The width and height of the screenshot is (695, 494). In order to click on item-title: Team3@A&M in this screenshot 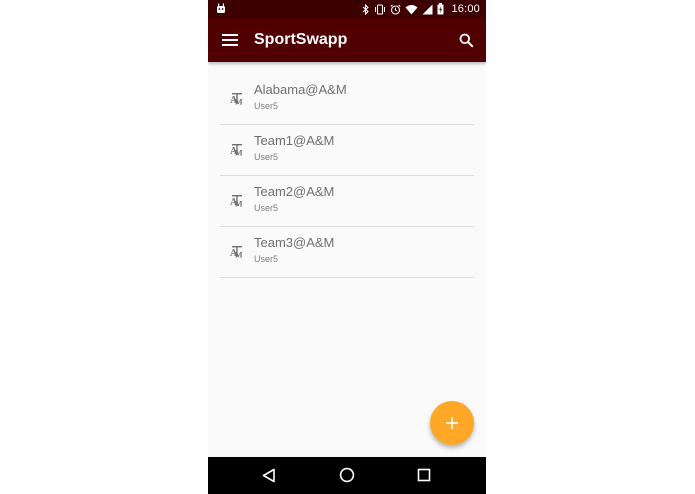, I will do `click(294, 242)`.